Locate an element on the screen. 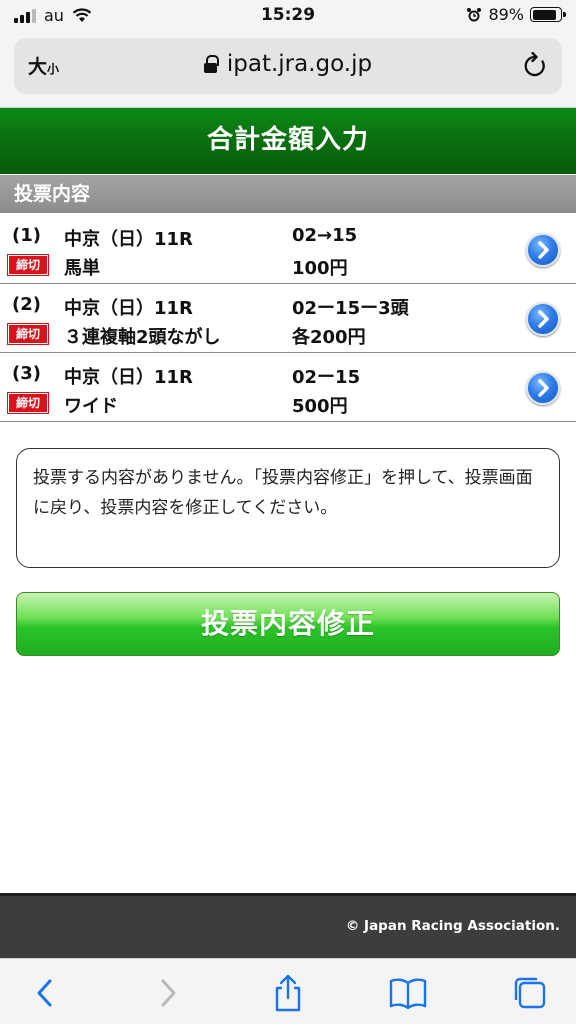 Image resolution: width=576 pixels, height=1024 pixels. forward-icon is located at coordinates (168, 993).